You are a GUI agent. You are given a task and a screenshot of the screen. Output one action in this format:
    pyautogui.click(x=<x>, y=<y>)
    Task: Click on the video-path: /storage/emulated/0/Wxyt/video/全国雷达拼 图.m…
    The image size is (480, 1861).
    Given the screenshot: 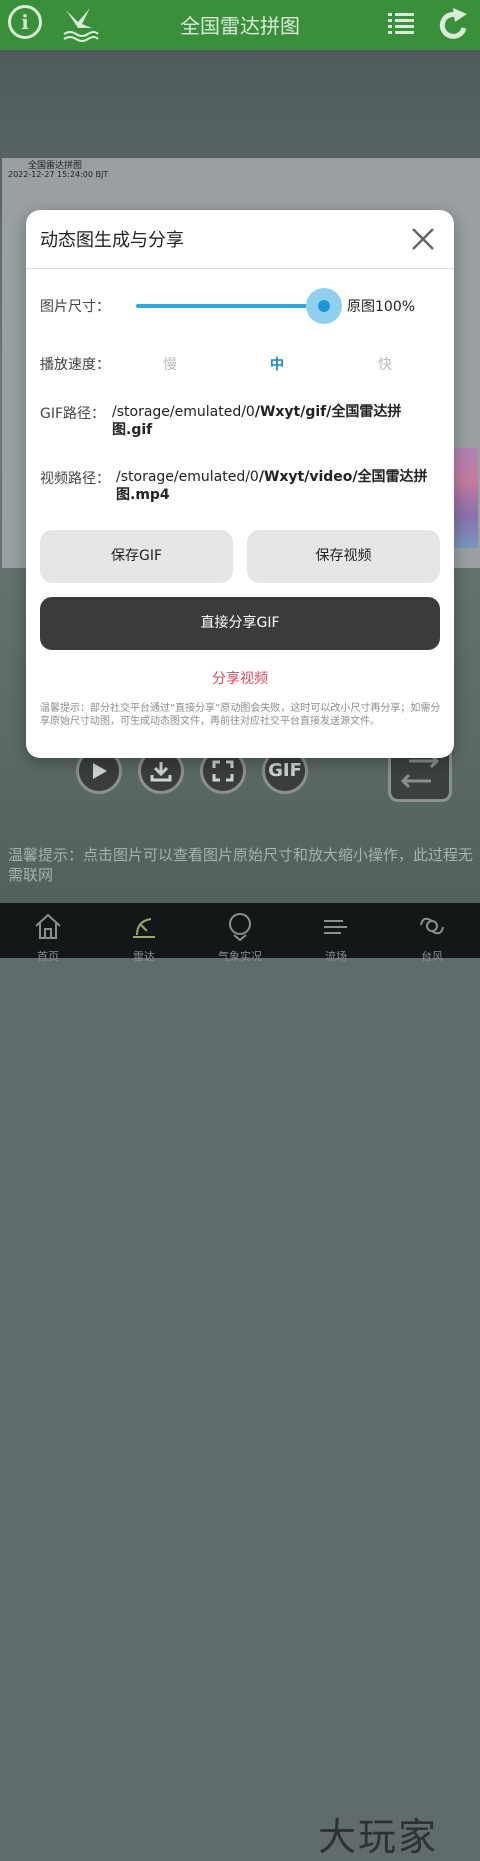 What is the action you would take?
    pyautogui.click(x=278, y=486)
    